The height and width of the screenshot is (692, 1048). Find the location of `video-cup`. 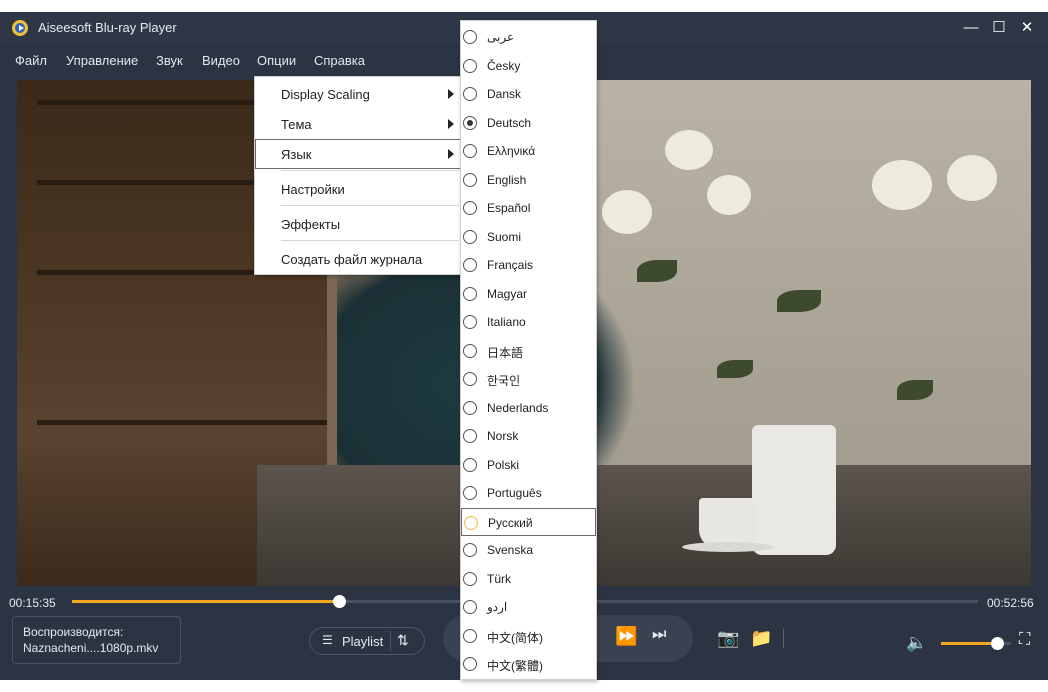

video-cup is located at coordinates (728, 523).